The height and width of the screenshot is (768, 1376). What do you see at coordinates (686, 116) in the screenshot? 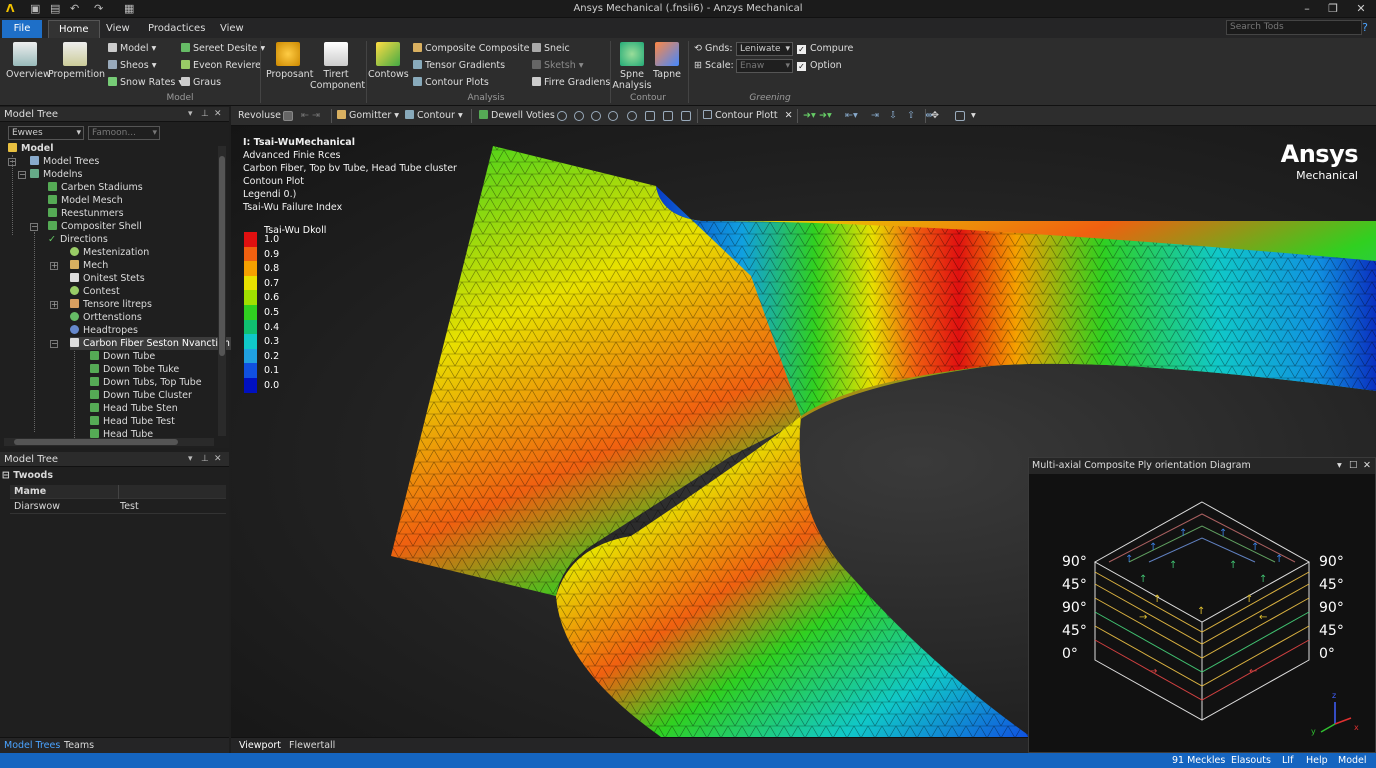
I see `select-icon` at bounding box center [686, 116].